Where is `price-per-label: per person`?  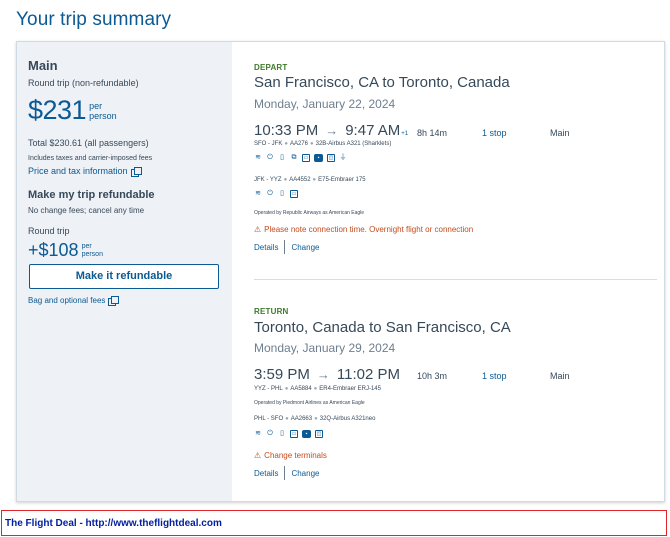
price-per-label: per person is located at coordinates (103, 111).